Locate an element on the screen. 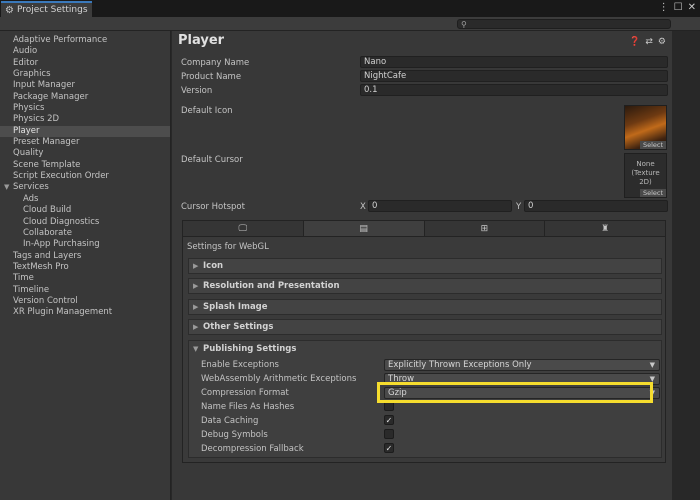  company-name-field: Nano is located at coordinates (514, 62).